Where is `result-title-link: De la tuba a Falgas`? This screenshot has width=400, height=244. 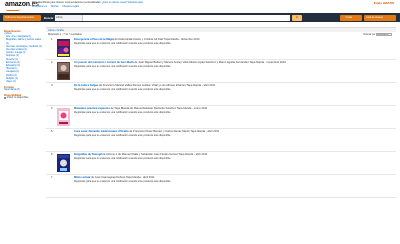 result-title-link: De la tuba a Falgas is located at coordinates (86, 85).